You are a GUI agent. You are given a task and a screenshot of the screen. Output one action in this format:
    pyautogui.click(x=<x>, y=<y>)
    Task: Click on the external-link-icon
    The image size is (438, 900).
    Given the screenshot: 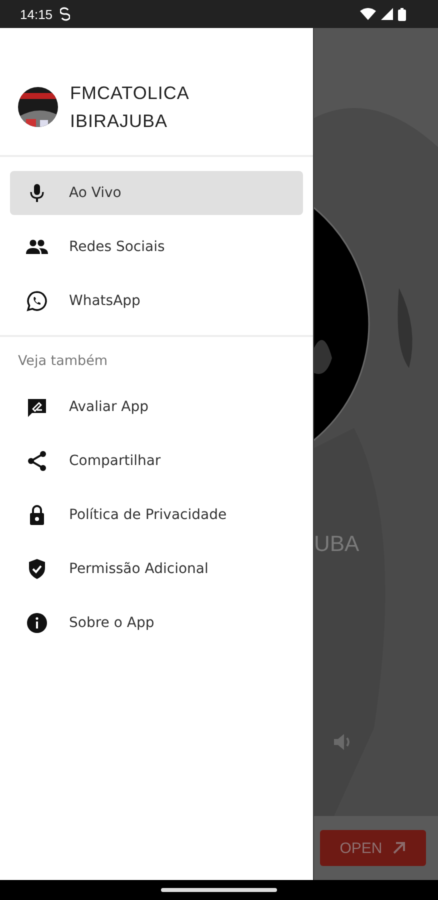 What is the action you would take?
    pyautogui.click(x=399, y=848)
    